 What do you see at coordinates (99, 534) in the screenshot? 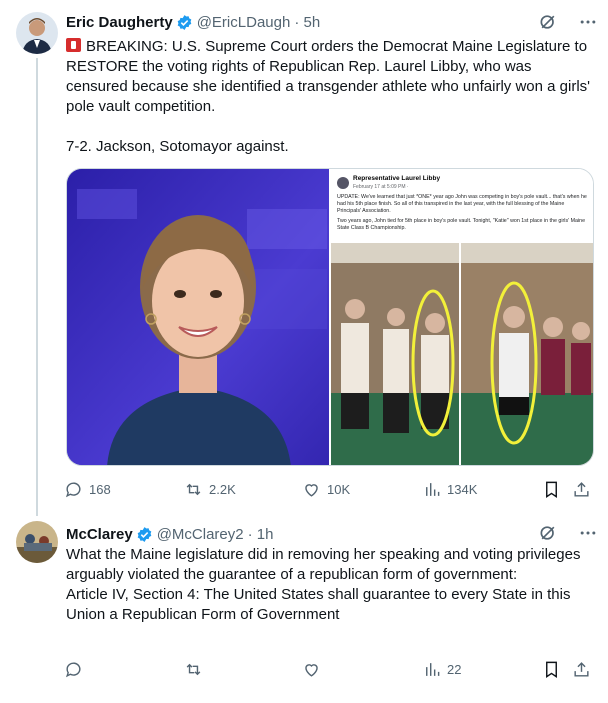
I see `display-name: McClarey` at bounding box center [99, 534].